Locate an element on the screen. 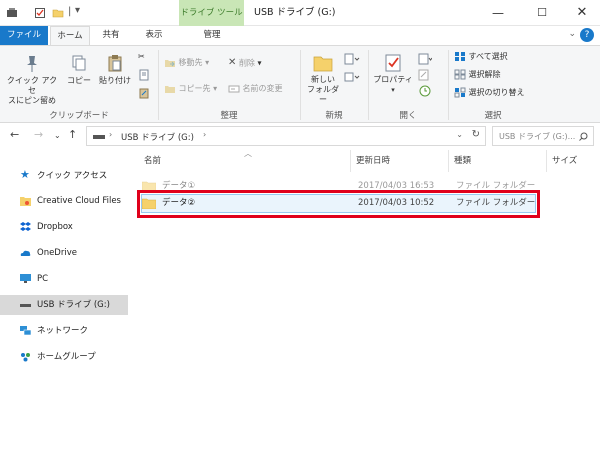  paste-button: 貼り付け is located at coordinates (115, 70).